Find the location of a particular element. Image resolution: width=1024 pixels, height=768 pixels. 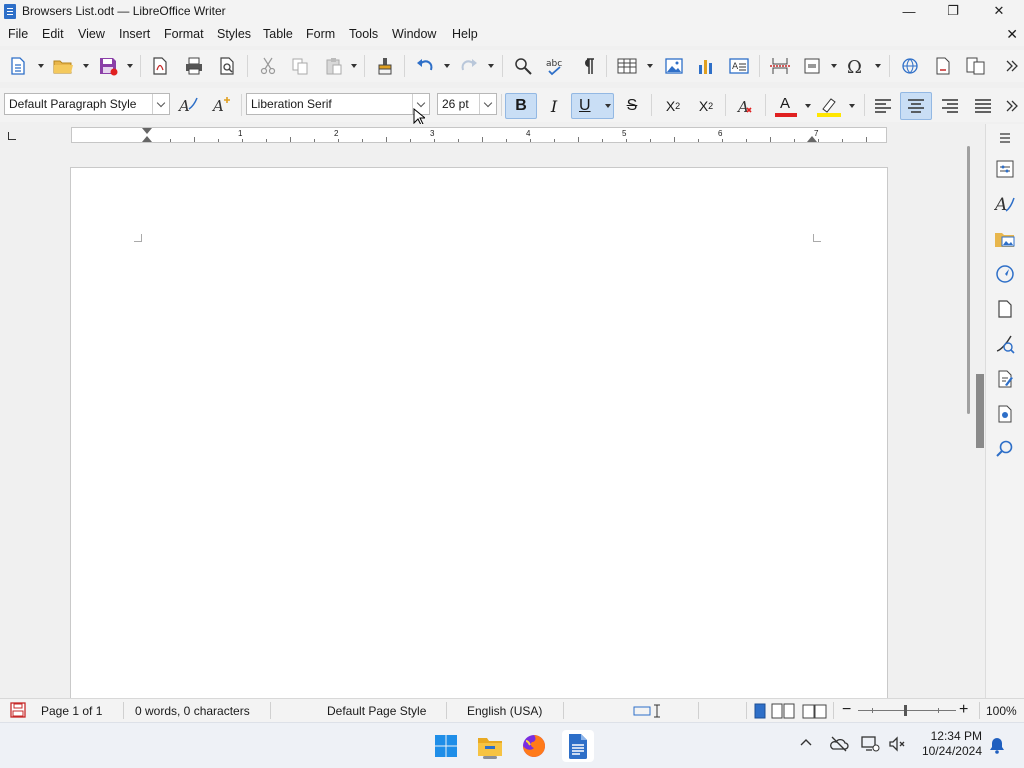

gallery-icon is located at coordinates (1005, 239).